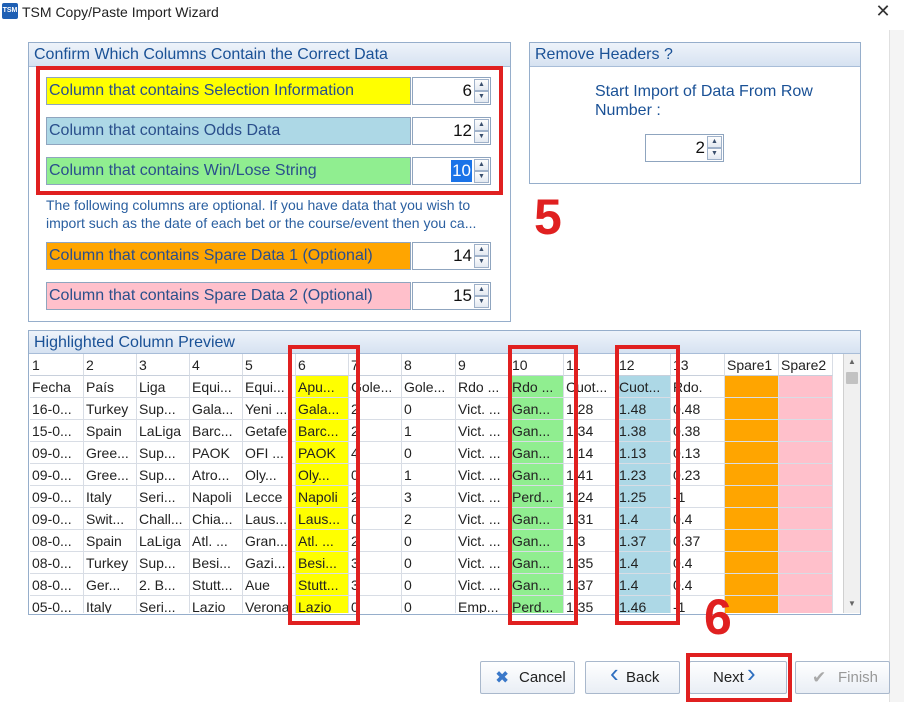  What do you see at coordinates (896, 366) in the screenshot?
I see `window-scrollbar` at bounding box center [896, 366].